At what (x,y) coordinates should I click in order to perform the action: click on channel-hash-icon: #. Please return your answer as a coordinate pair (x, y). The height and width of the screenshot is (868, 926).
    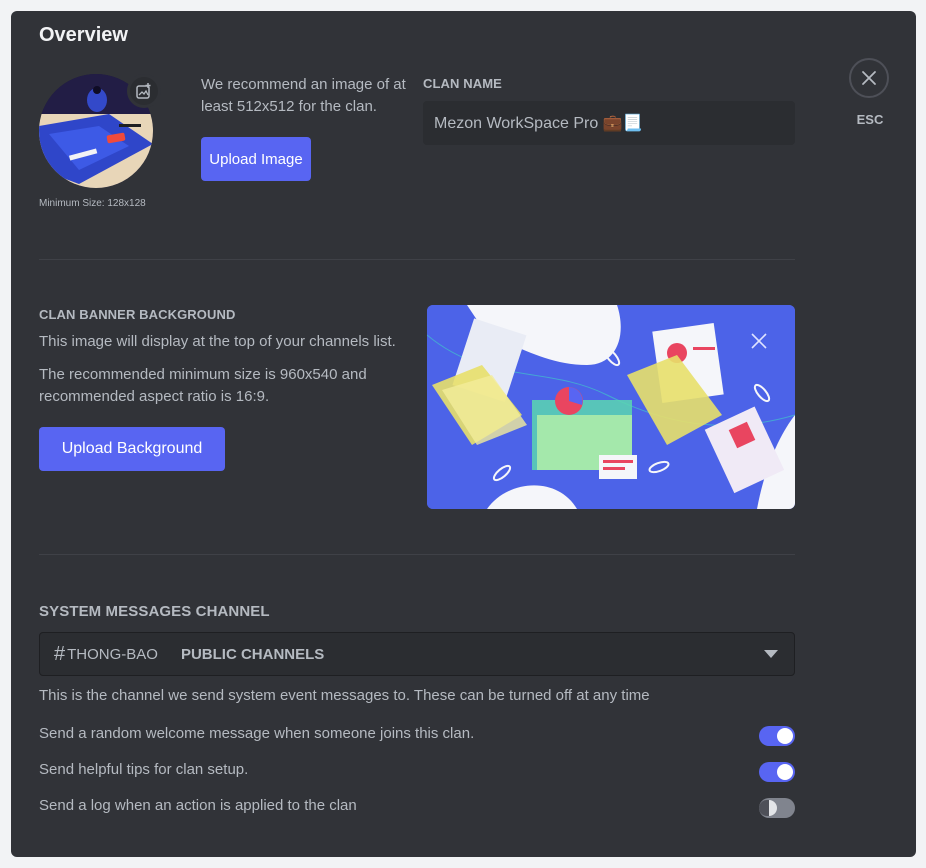
    Looking at the image, I should click on (60, 653).